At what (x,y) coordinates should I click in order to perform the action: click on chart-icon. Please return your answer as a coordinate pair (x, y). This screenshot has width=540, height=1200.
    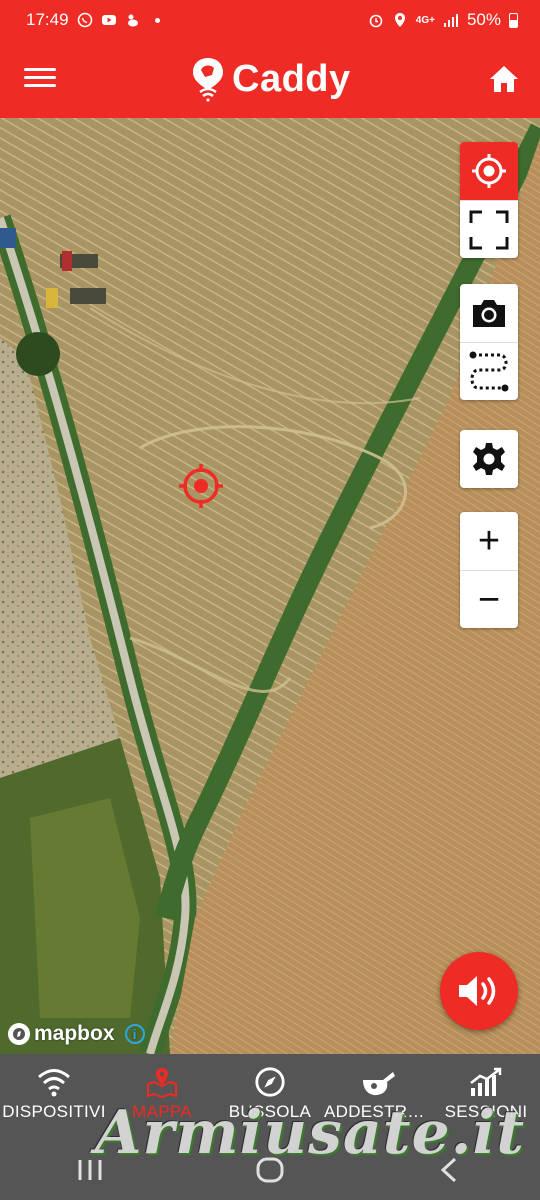
    Looking at the image, I should click on (486, 1081).